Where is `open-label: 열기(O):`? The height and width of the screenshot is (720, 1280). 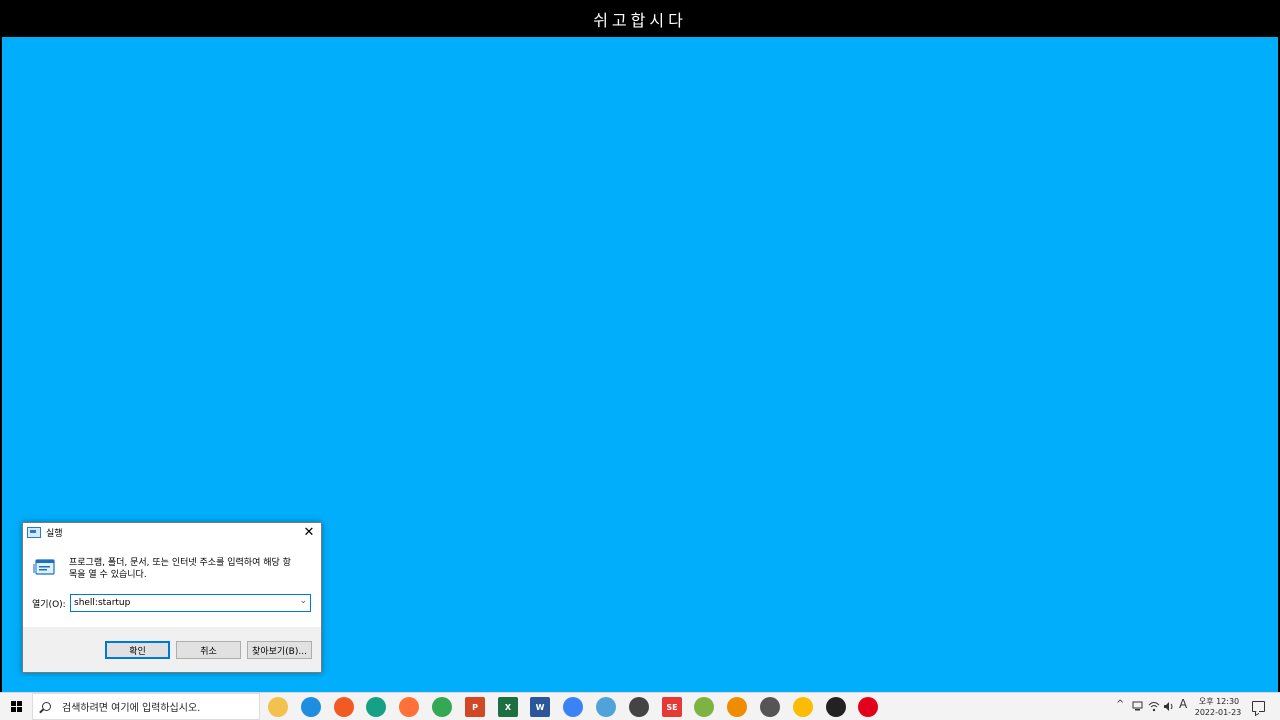
open-label: 열기(O): is located at coordinates (49, 605).